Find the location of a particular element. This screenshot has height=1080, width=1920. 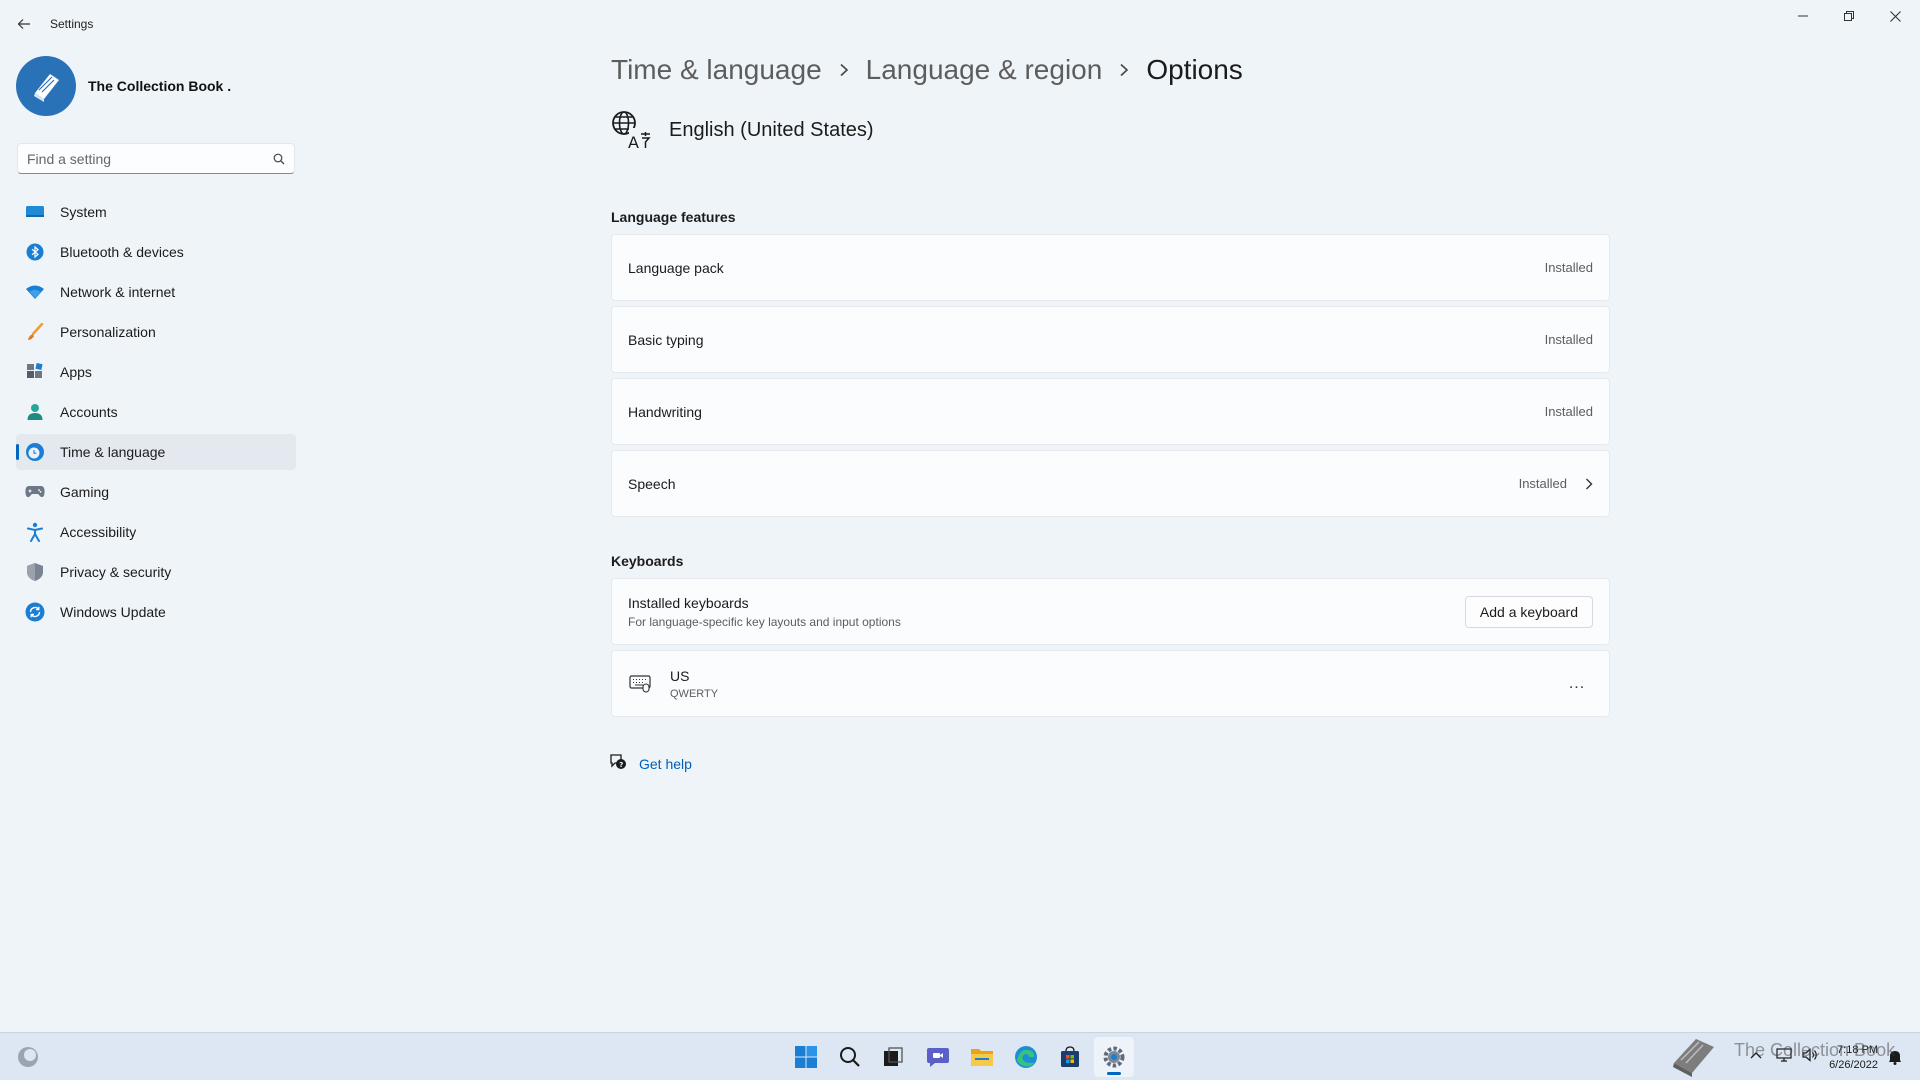

avatar is located at coordinates (46, 86).